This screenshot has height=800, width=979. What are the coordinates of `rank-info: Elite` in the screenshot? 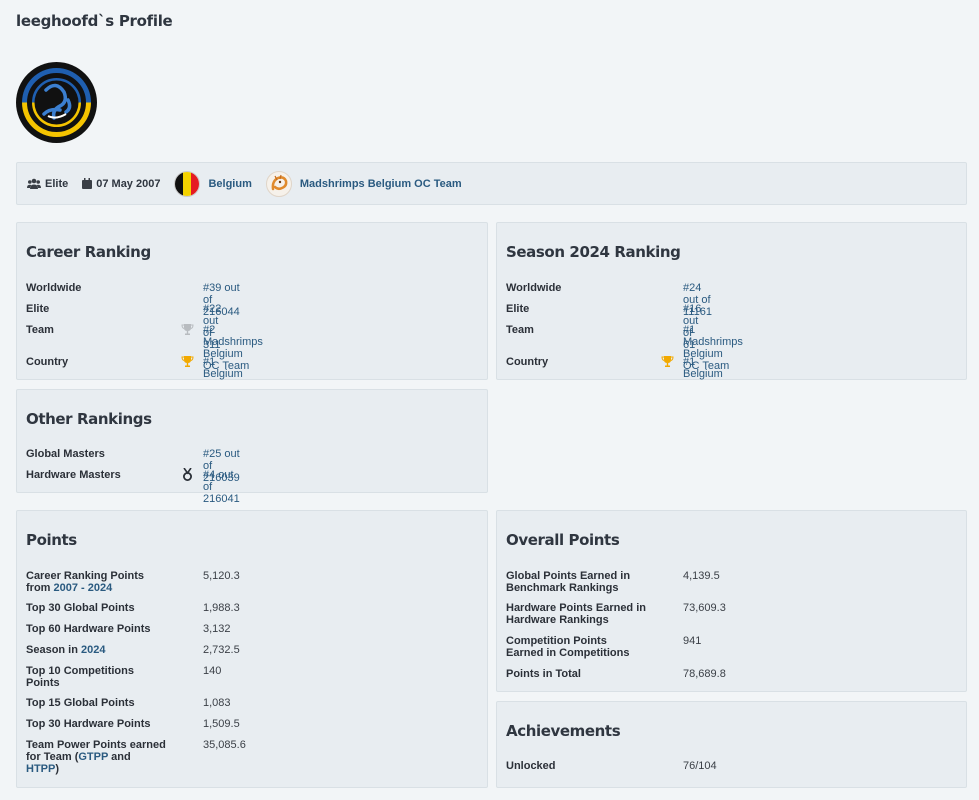 It's located at (47, 184).